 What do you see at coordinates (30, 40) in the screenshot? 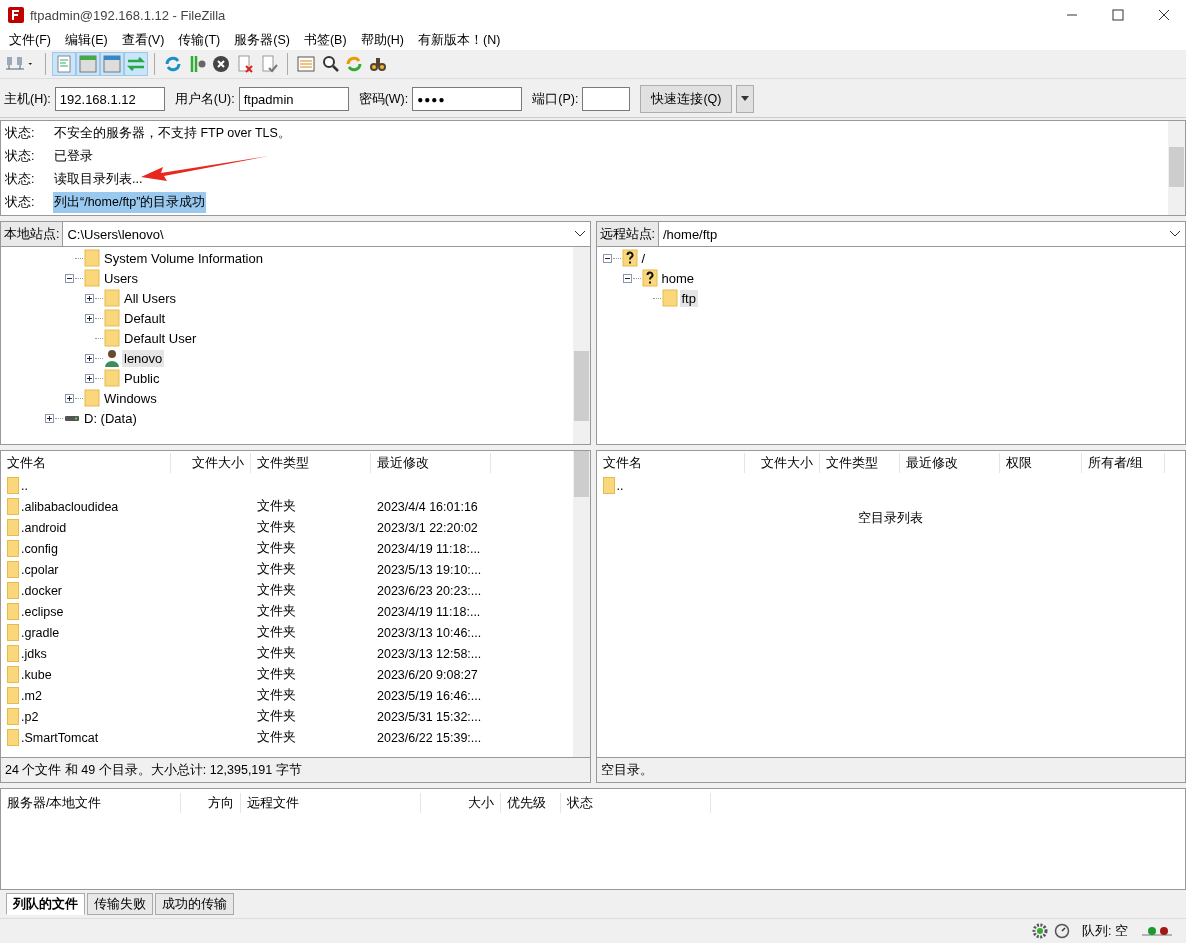
I see `menu-item: 文件(F)` at bounding box center [30, 40].